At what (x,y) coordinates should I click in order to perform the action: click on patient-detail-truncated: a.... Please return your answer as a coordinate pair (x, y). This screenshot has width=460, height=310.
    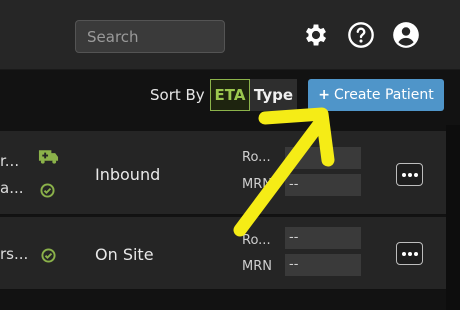
    Looking at the image, I should click on (12, 188).